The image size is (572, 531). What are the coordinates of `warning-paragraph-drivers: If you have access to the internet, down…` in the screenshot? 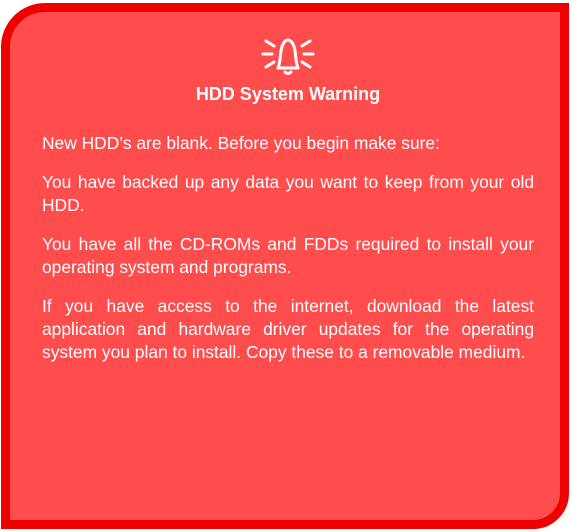 It's located at (288, 329).